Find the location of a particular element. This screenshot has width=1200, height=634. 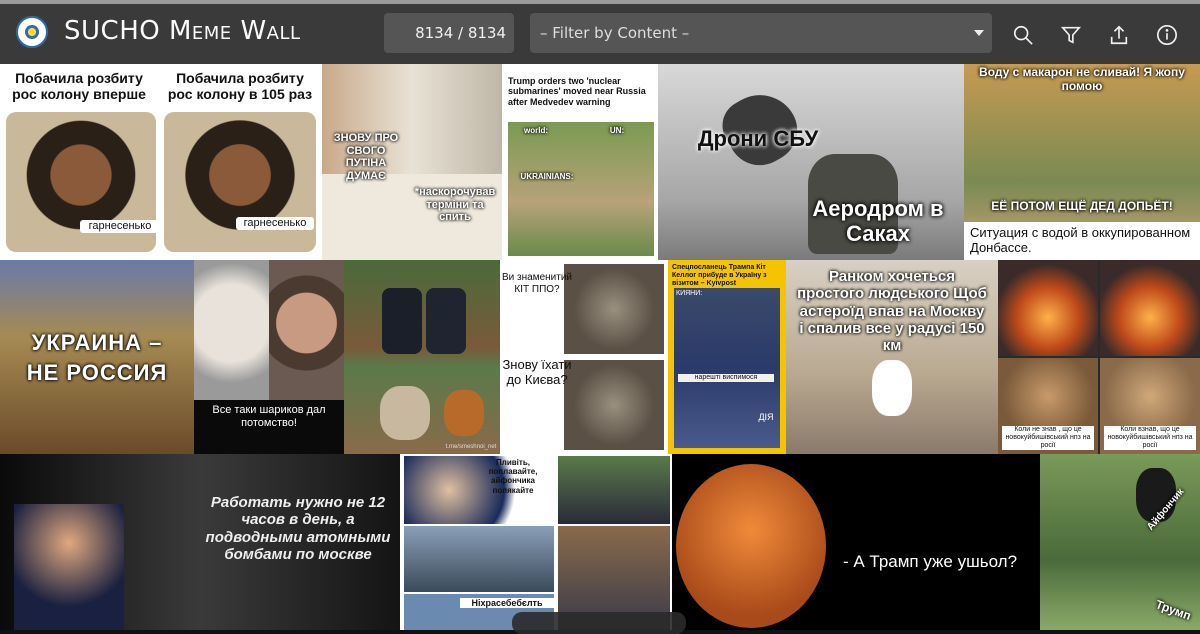

filter-icon is located at coordinates (1071, 35).